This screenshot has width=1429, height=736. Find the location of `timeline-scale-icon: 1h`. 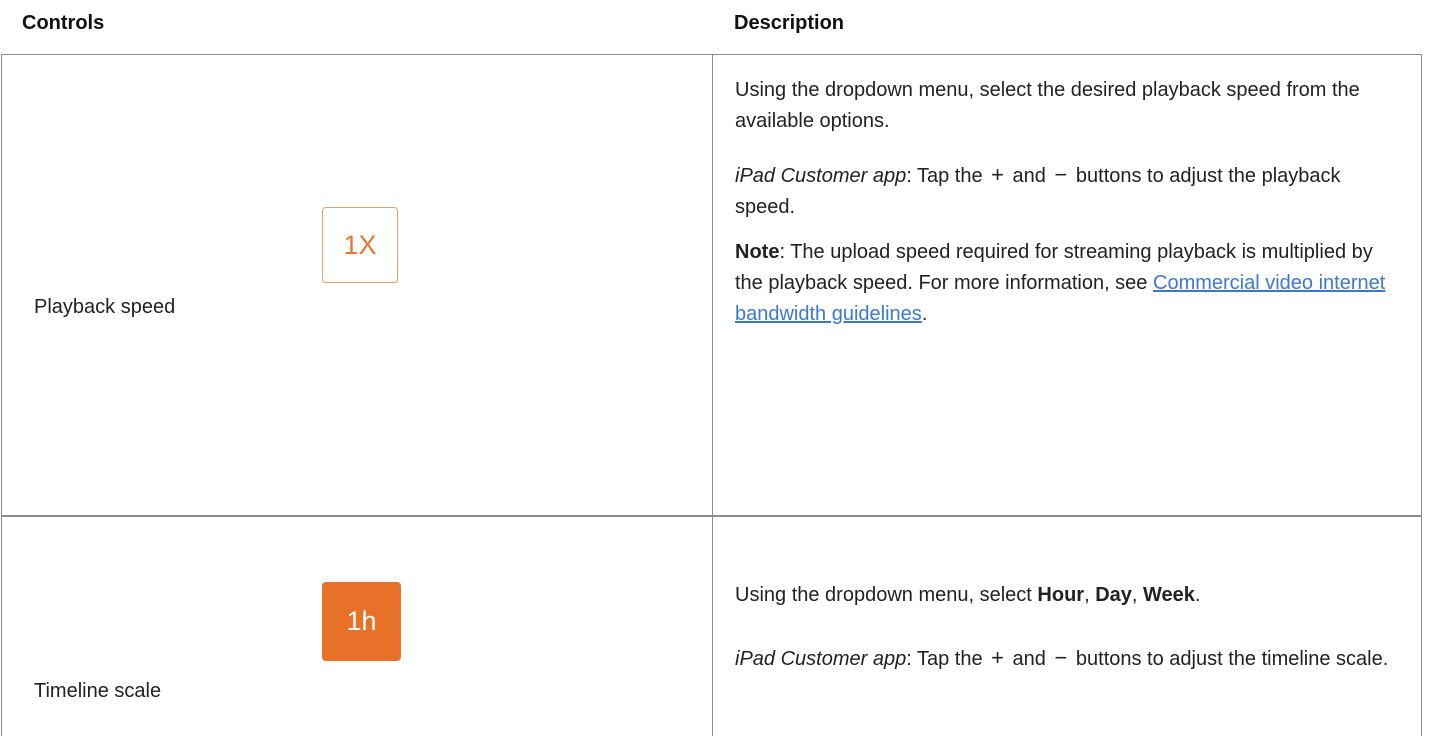

timeline-scale-icon: 1h is located at coordinates (361, 621).